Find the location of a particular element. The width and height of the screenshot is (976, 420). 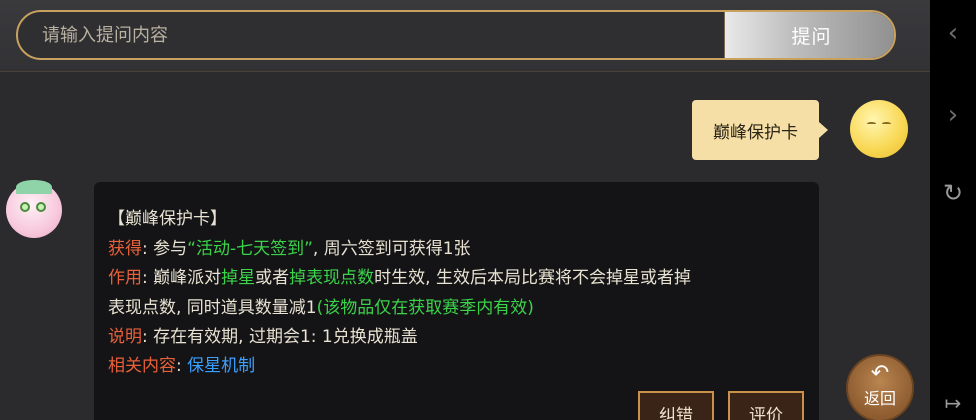

effect-post: 时生效, 生效后本局比赛将不会掉星或者掉 is located at coordinates (532, 278).